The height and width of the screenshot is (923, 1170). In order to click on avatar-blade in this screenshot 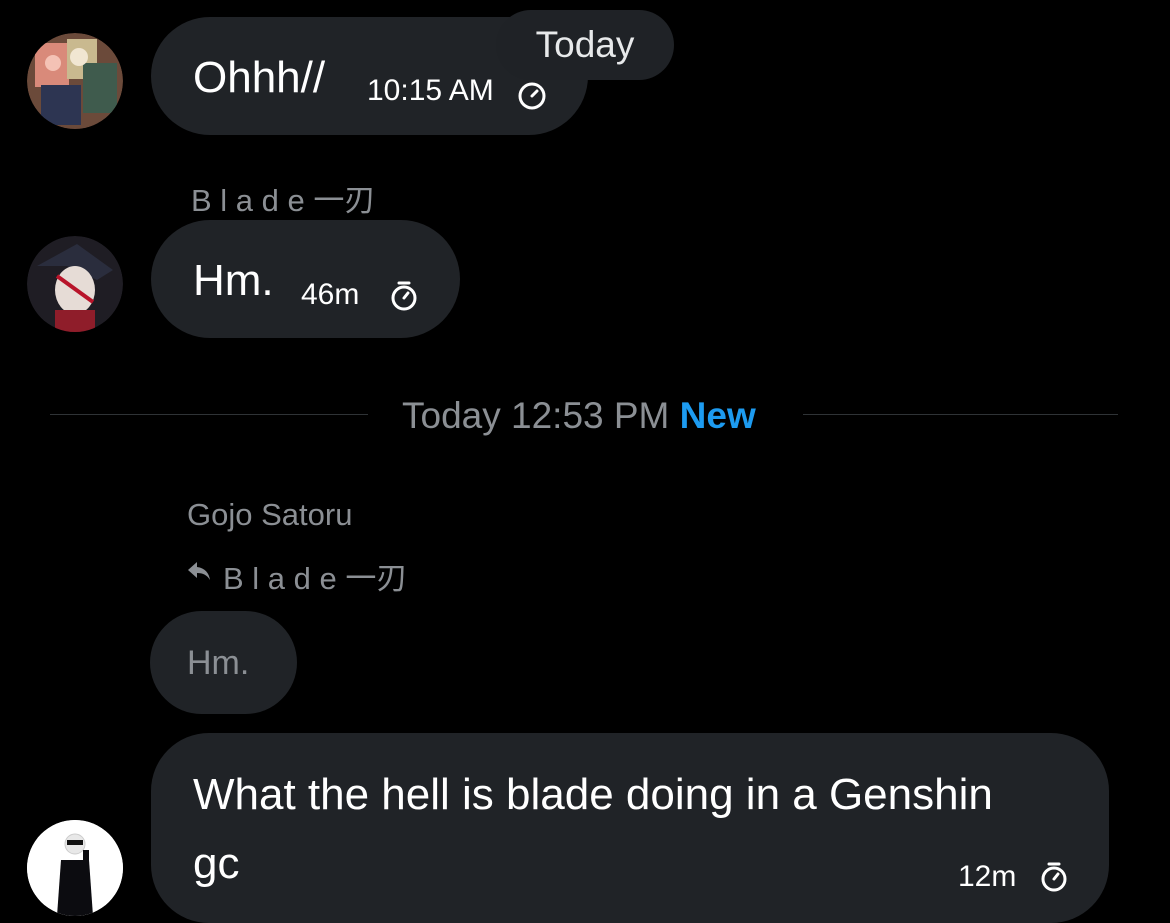, I will do `click(75, 284)`.